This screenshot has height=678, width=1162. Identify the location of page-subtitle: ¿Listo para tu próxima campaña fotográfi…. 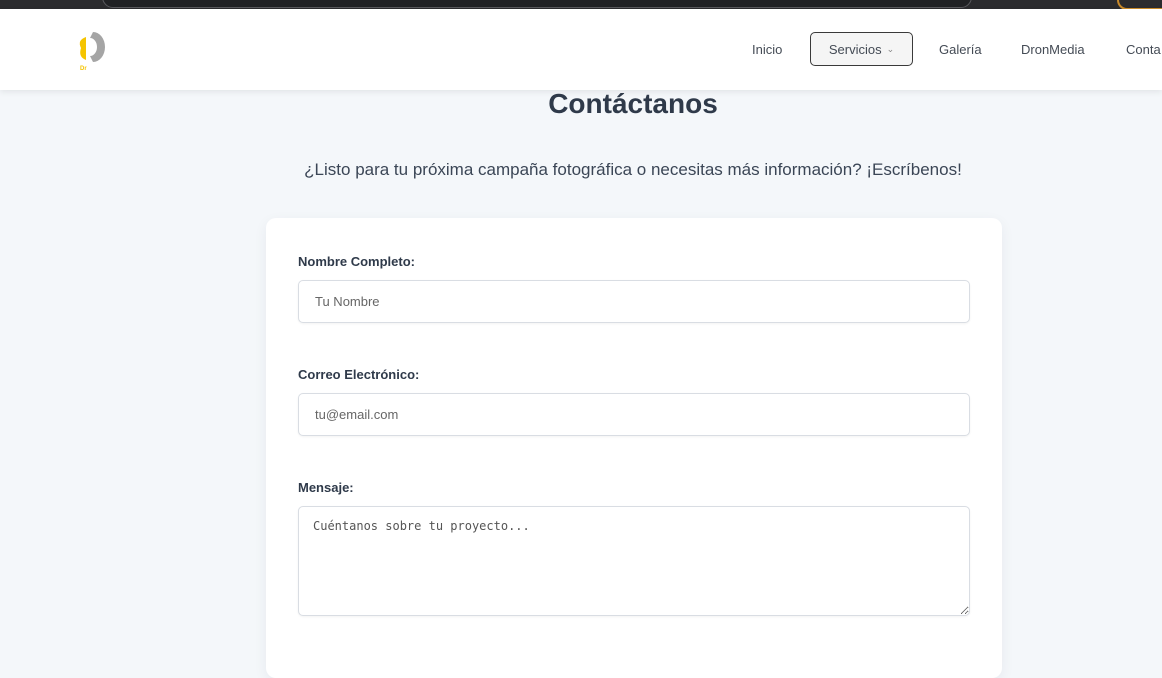
(633, 169).